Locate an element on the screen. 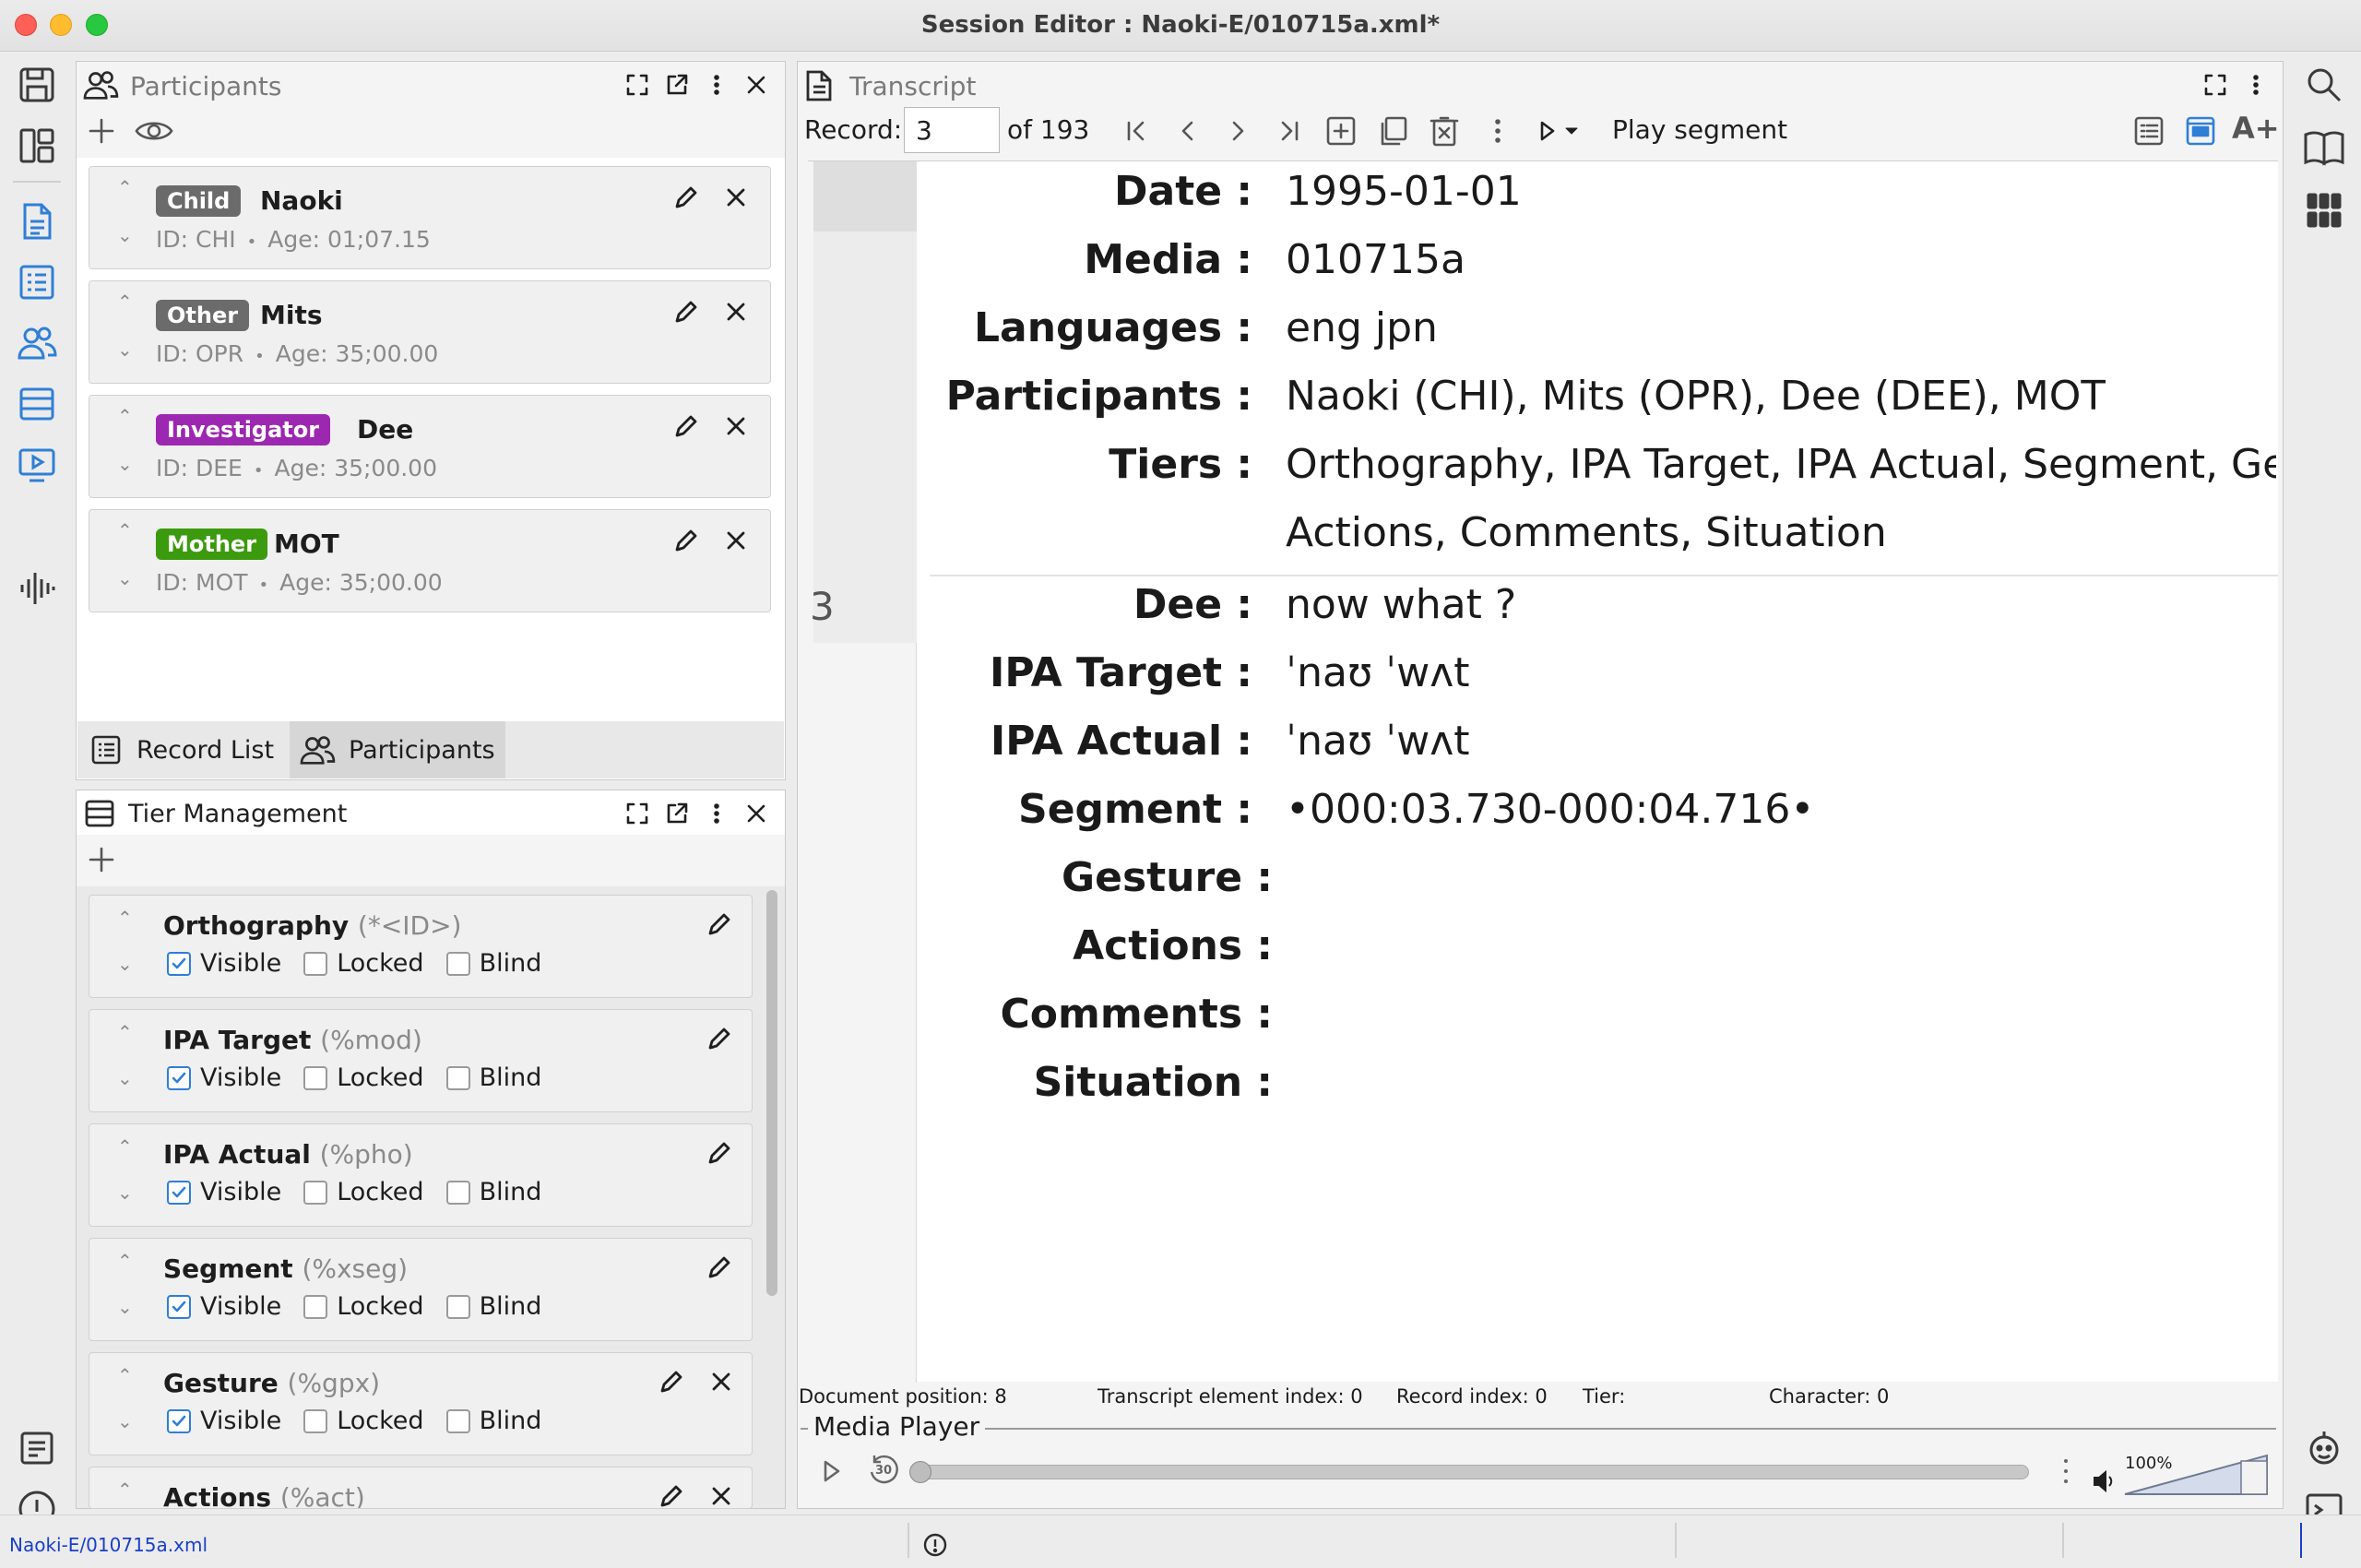 The width and height of the screenshot is (2361, 1568). tier-card: ⌃ Gesture (%gpx) ⌄ Visible Locked Blind is located at coordinates (421, 1403).